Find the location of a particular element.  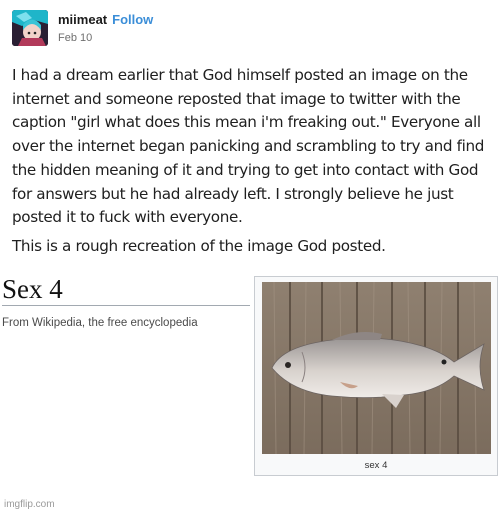

wiki-subtitle: From Wikipedia, the free encyclopedia is located at coordinates (100, 323).